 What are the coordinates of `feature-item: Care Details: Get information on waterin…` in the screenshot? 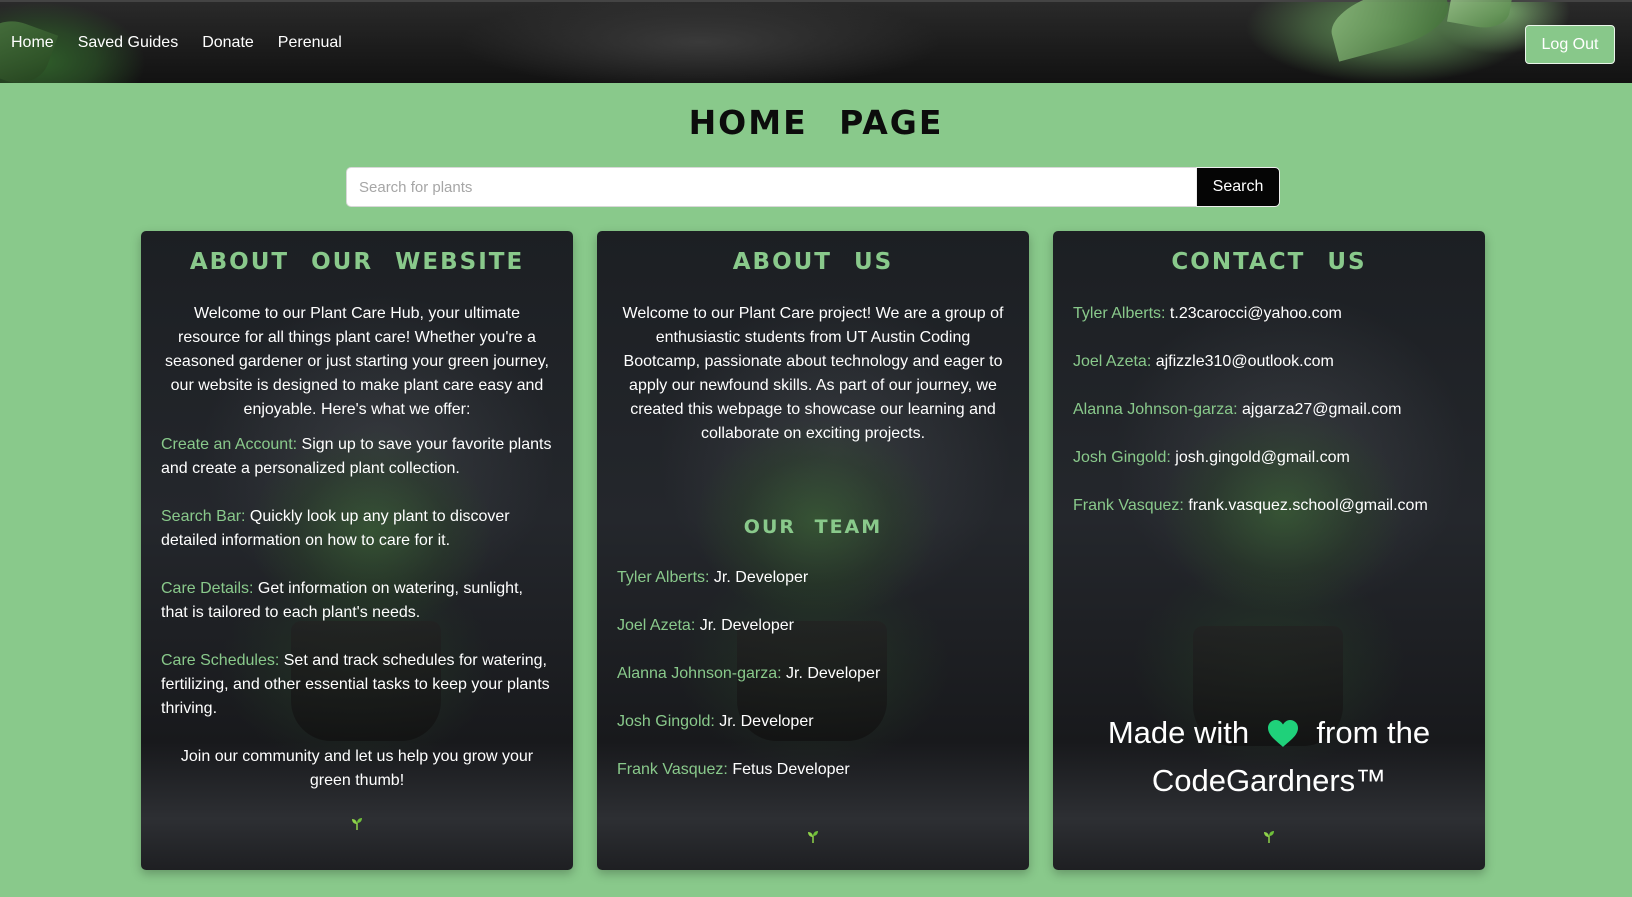 It's located at (357, 601).